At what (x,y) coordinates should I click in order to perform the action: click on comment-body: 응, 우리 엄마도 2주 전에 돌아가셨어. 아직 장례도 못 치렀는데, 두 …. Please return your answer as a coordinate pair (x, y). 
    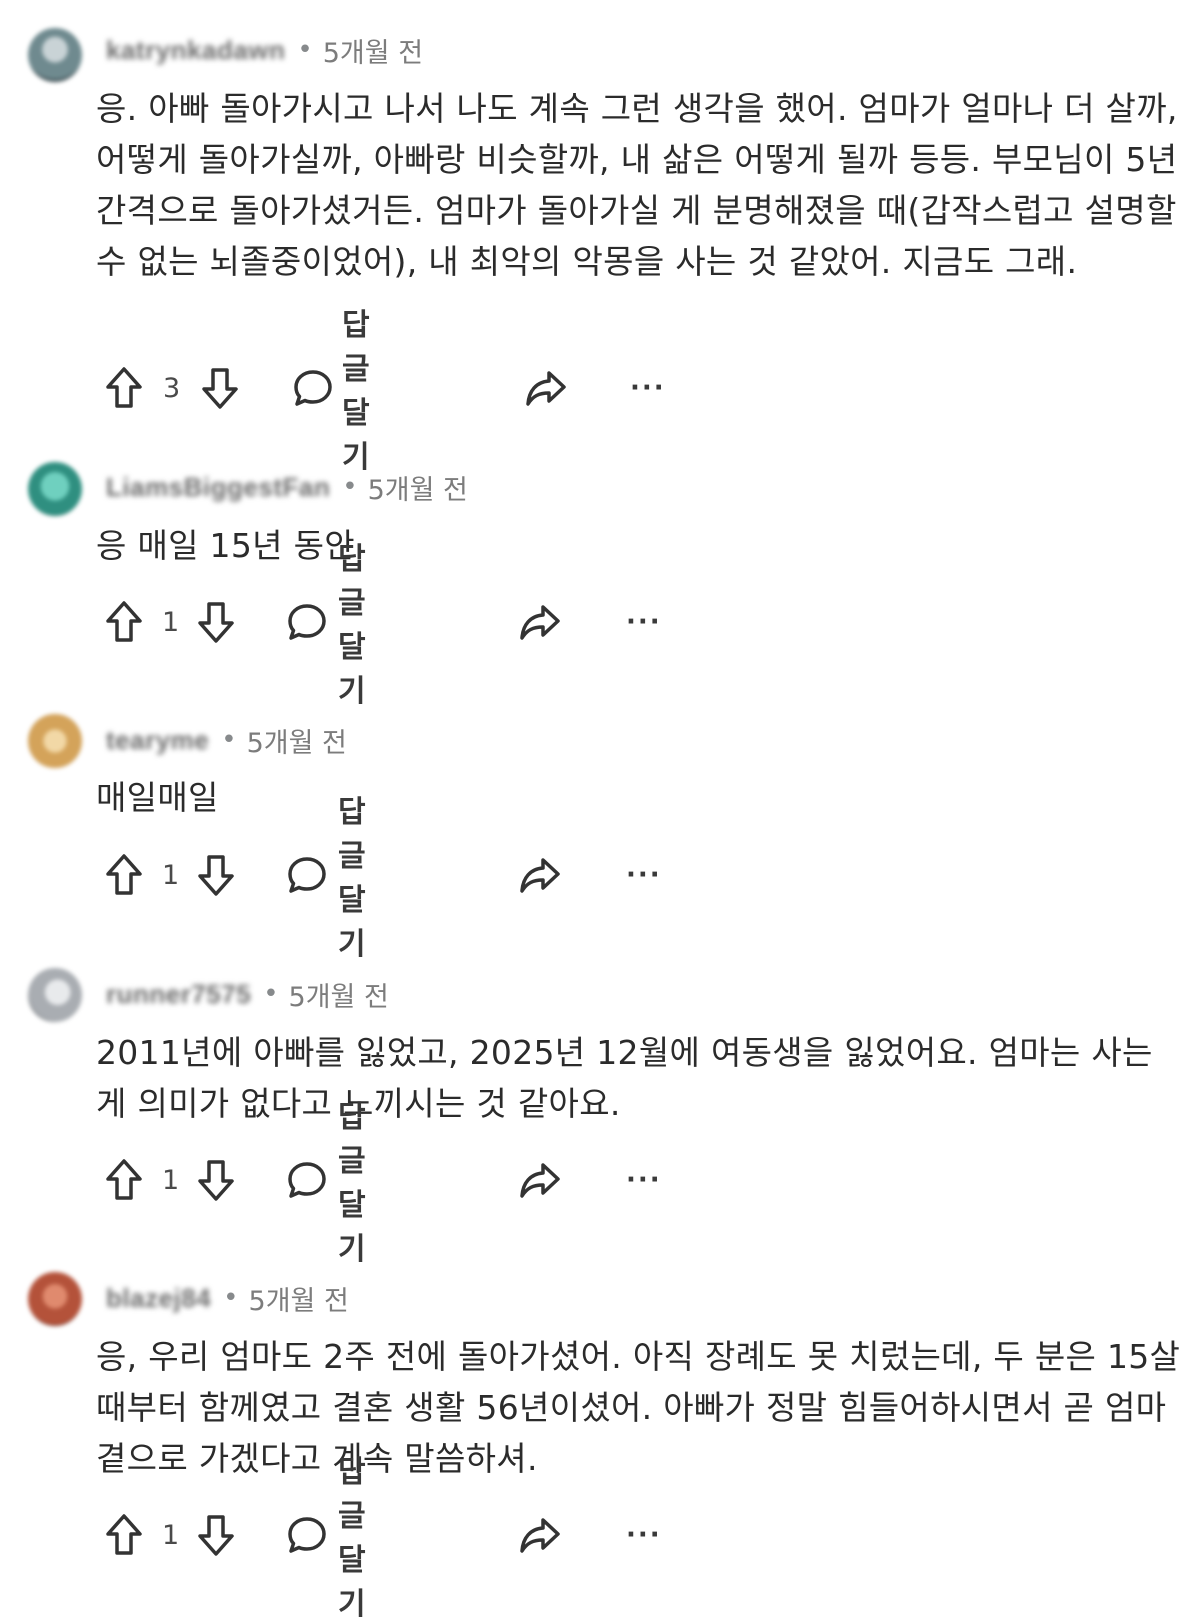
    Looking at the image, I should click on (638, 1407).